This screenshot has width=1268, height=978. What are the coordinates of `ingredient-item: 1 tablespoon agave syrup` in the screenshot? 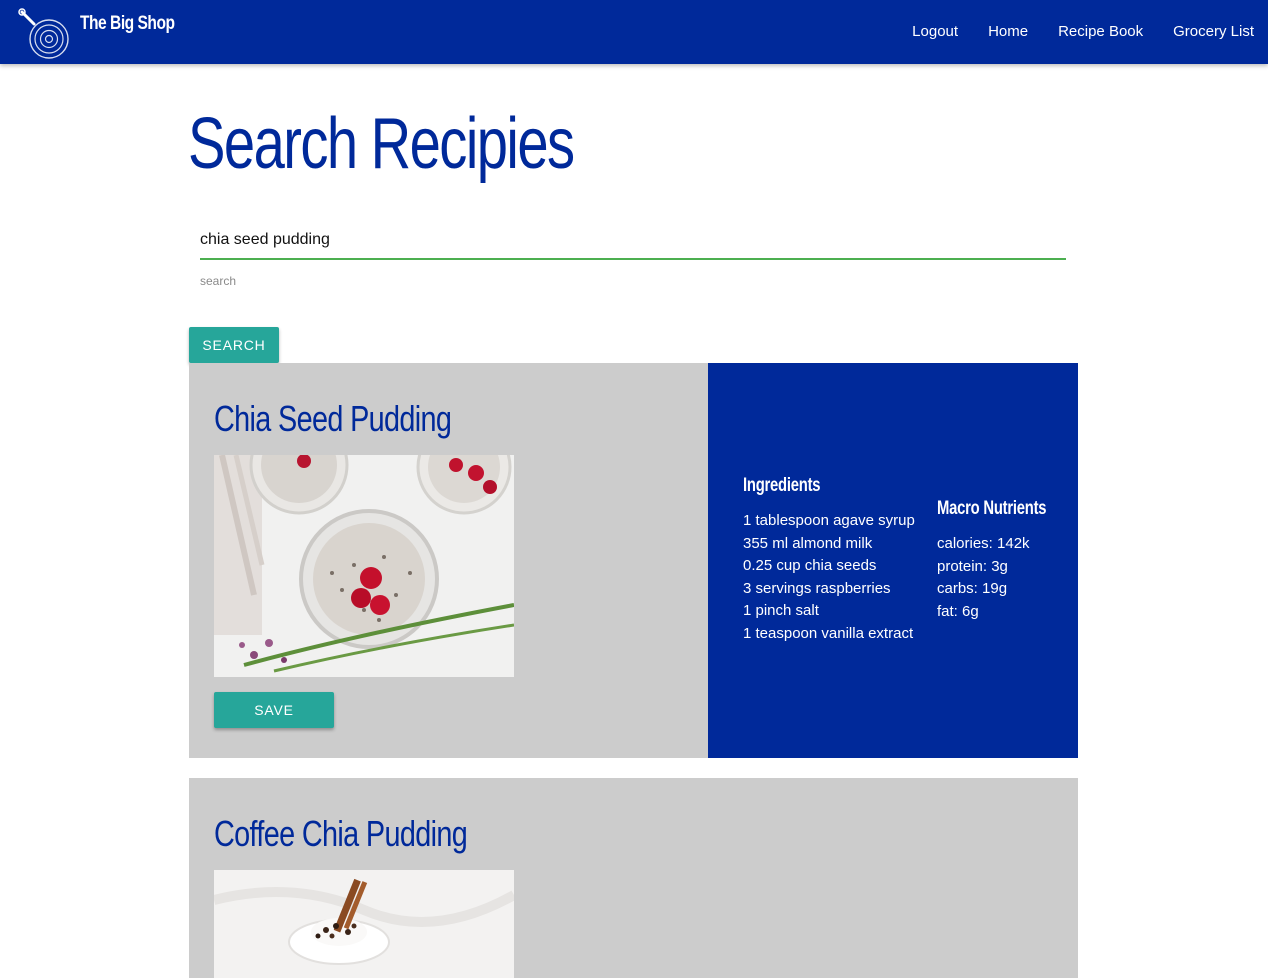 It's located at (829, 520).